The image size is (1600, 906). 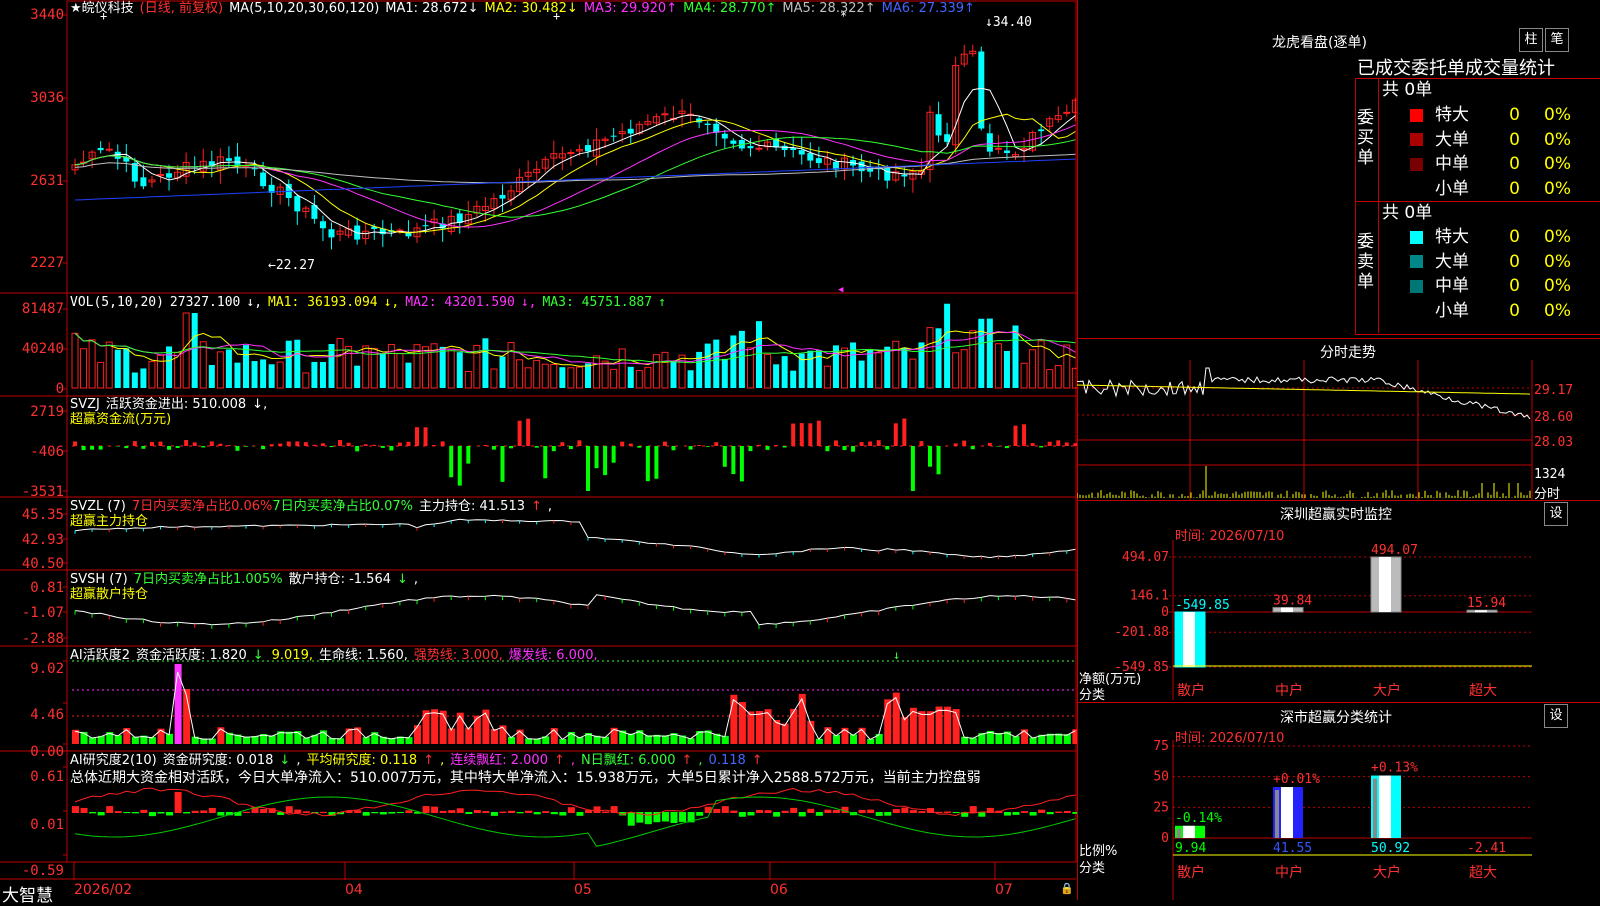 I want to click on ai2-y-label: 0.01, so click(x=32, y=825).